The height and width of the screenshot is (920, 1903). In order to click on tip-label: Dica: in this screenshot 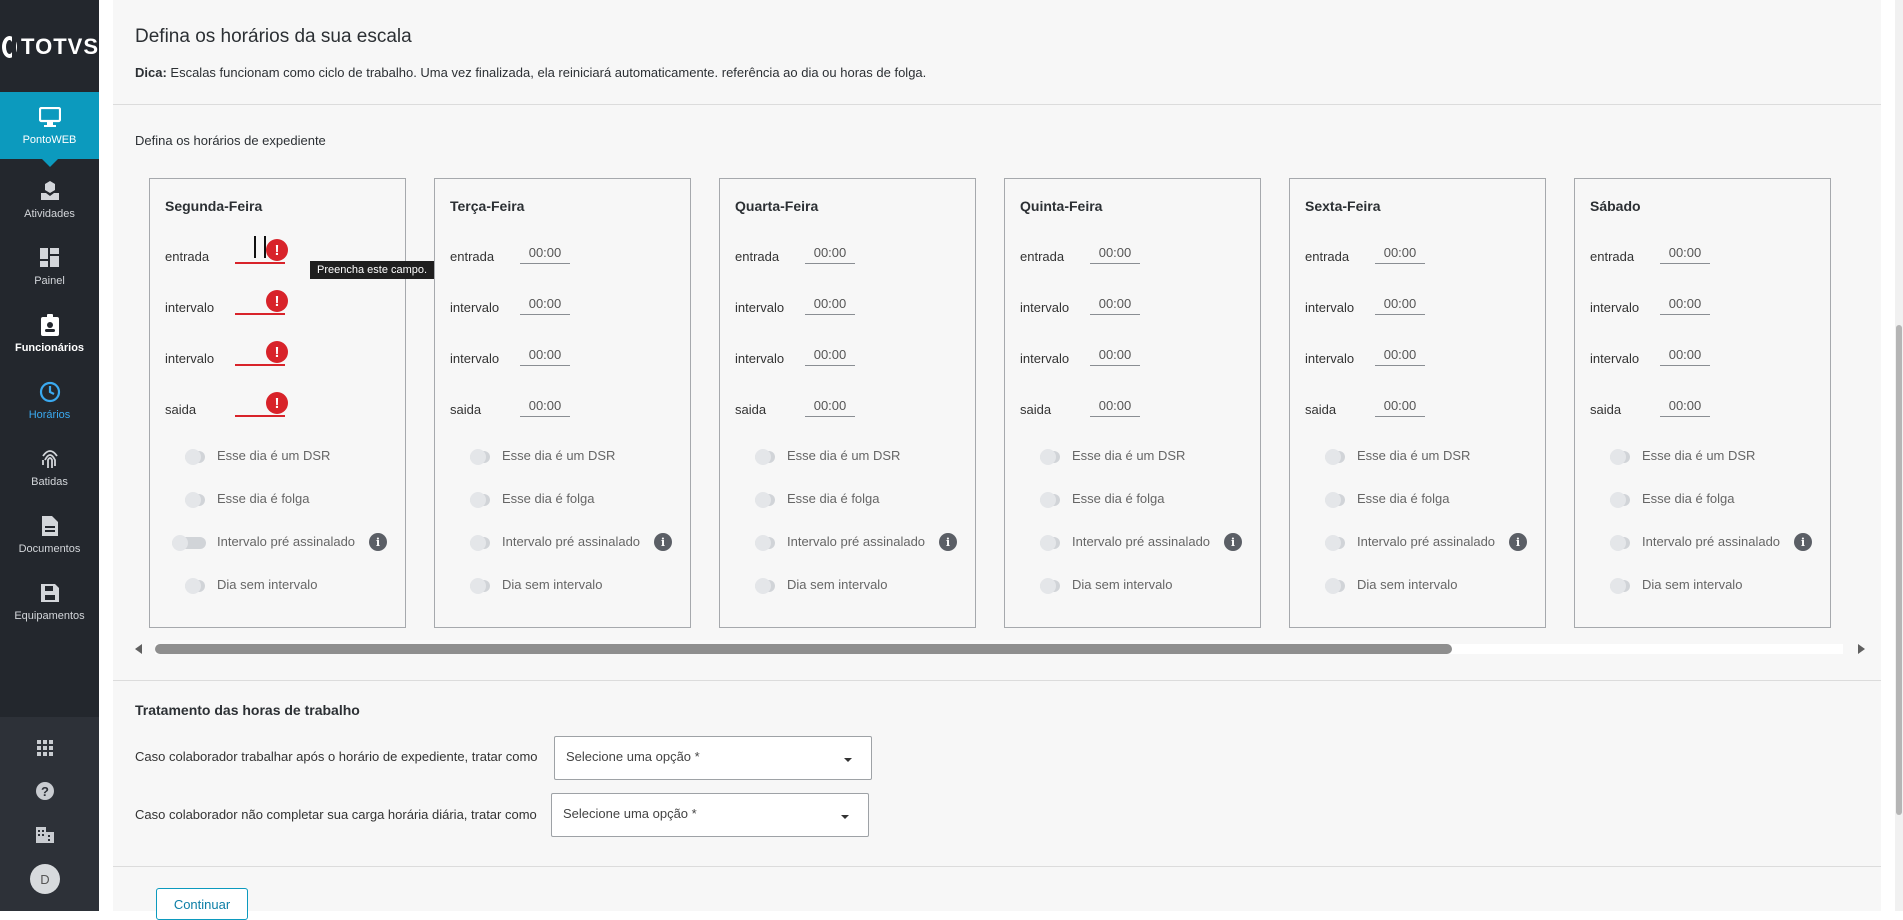, I will do `click(151, 72)`.